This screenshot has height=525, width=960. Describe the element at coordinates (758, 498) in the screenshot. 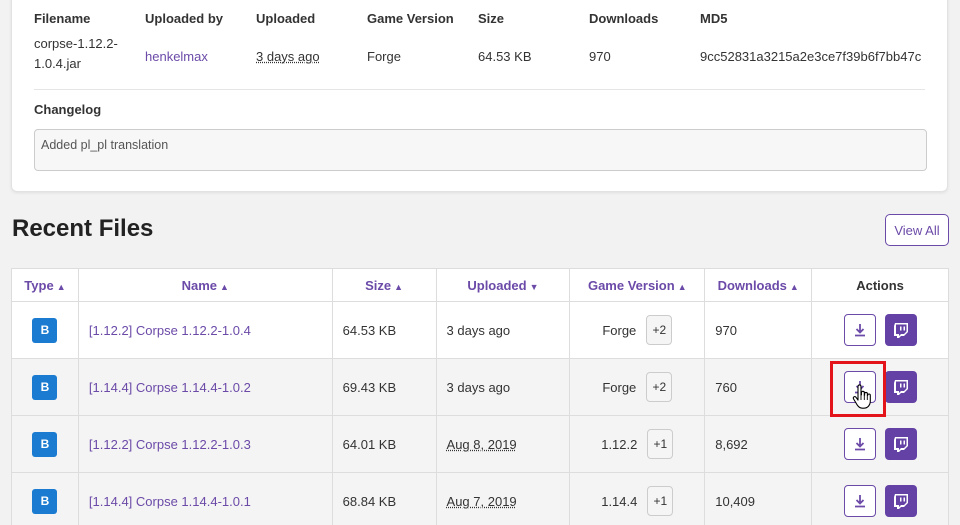

I see `downloads-cell: 10,409` at that location.